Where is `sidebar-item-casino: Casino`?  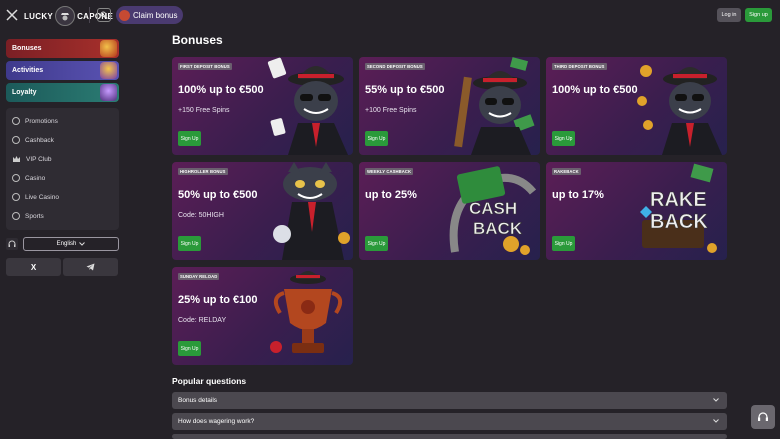
sidebar-item-casino: Casino is located at coordinates (28, 178).